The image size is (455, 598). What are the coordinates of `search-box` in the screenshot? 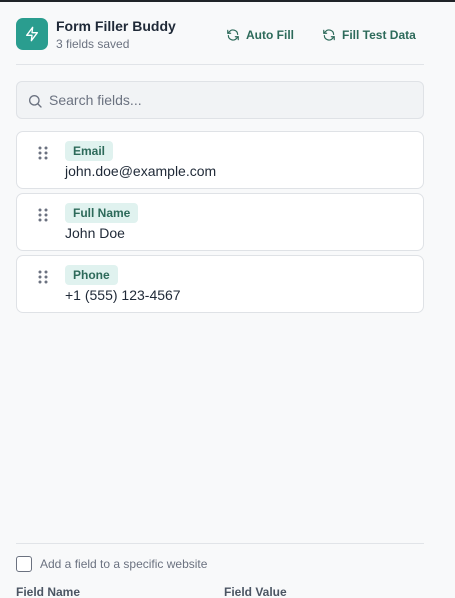 It's located at (220, 100).